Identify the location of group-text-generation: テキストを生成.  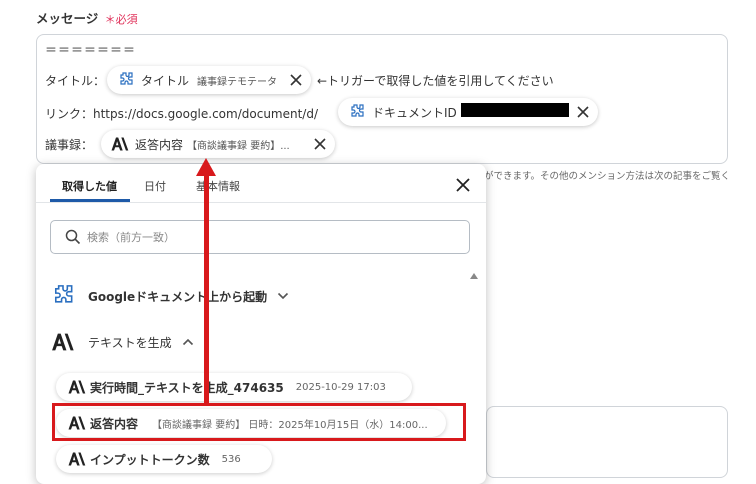
(122, 342).